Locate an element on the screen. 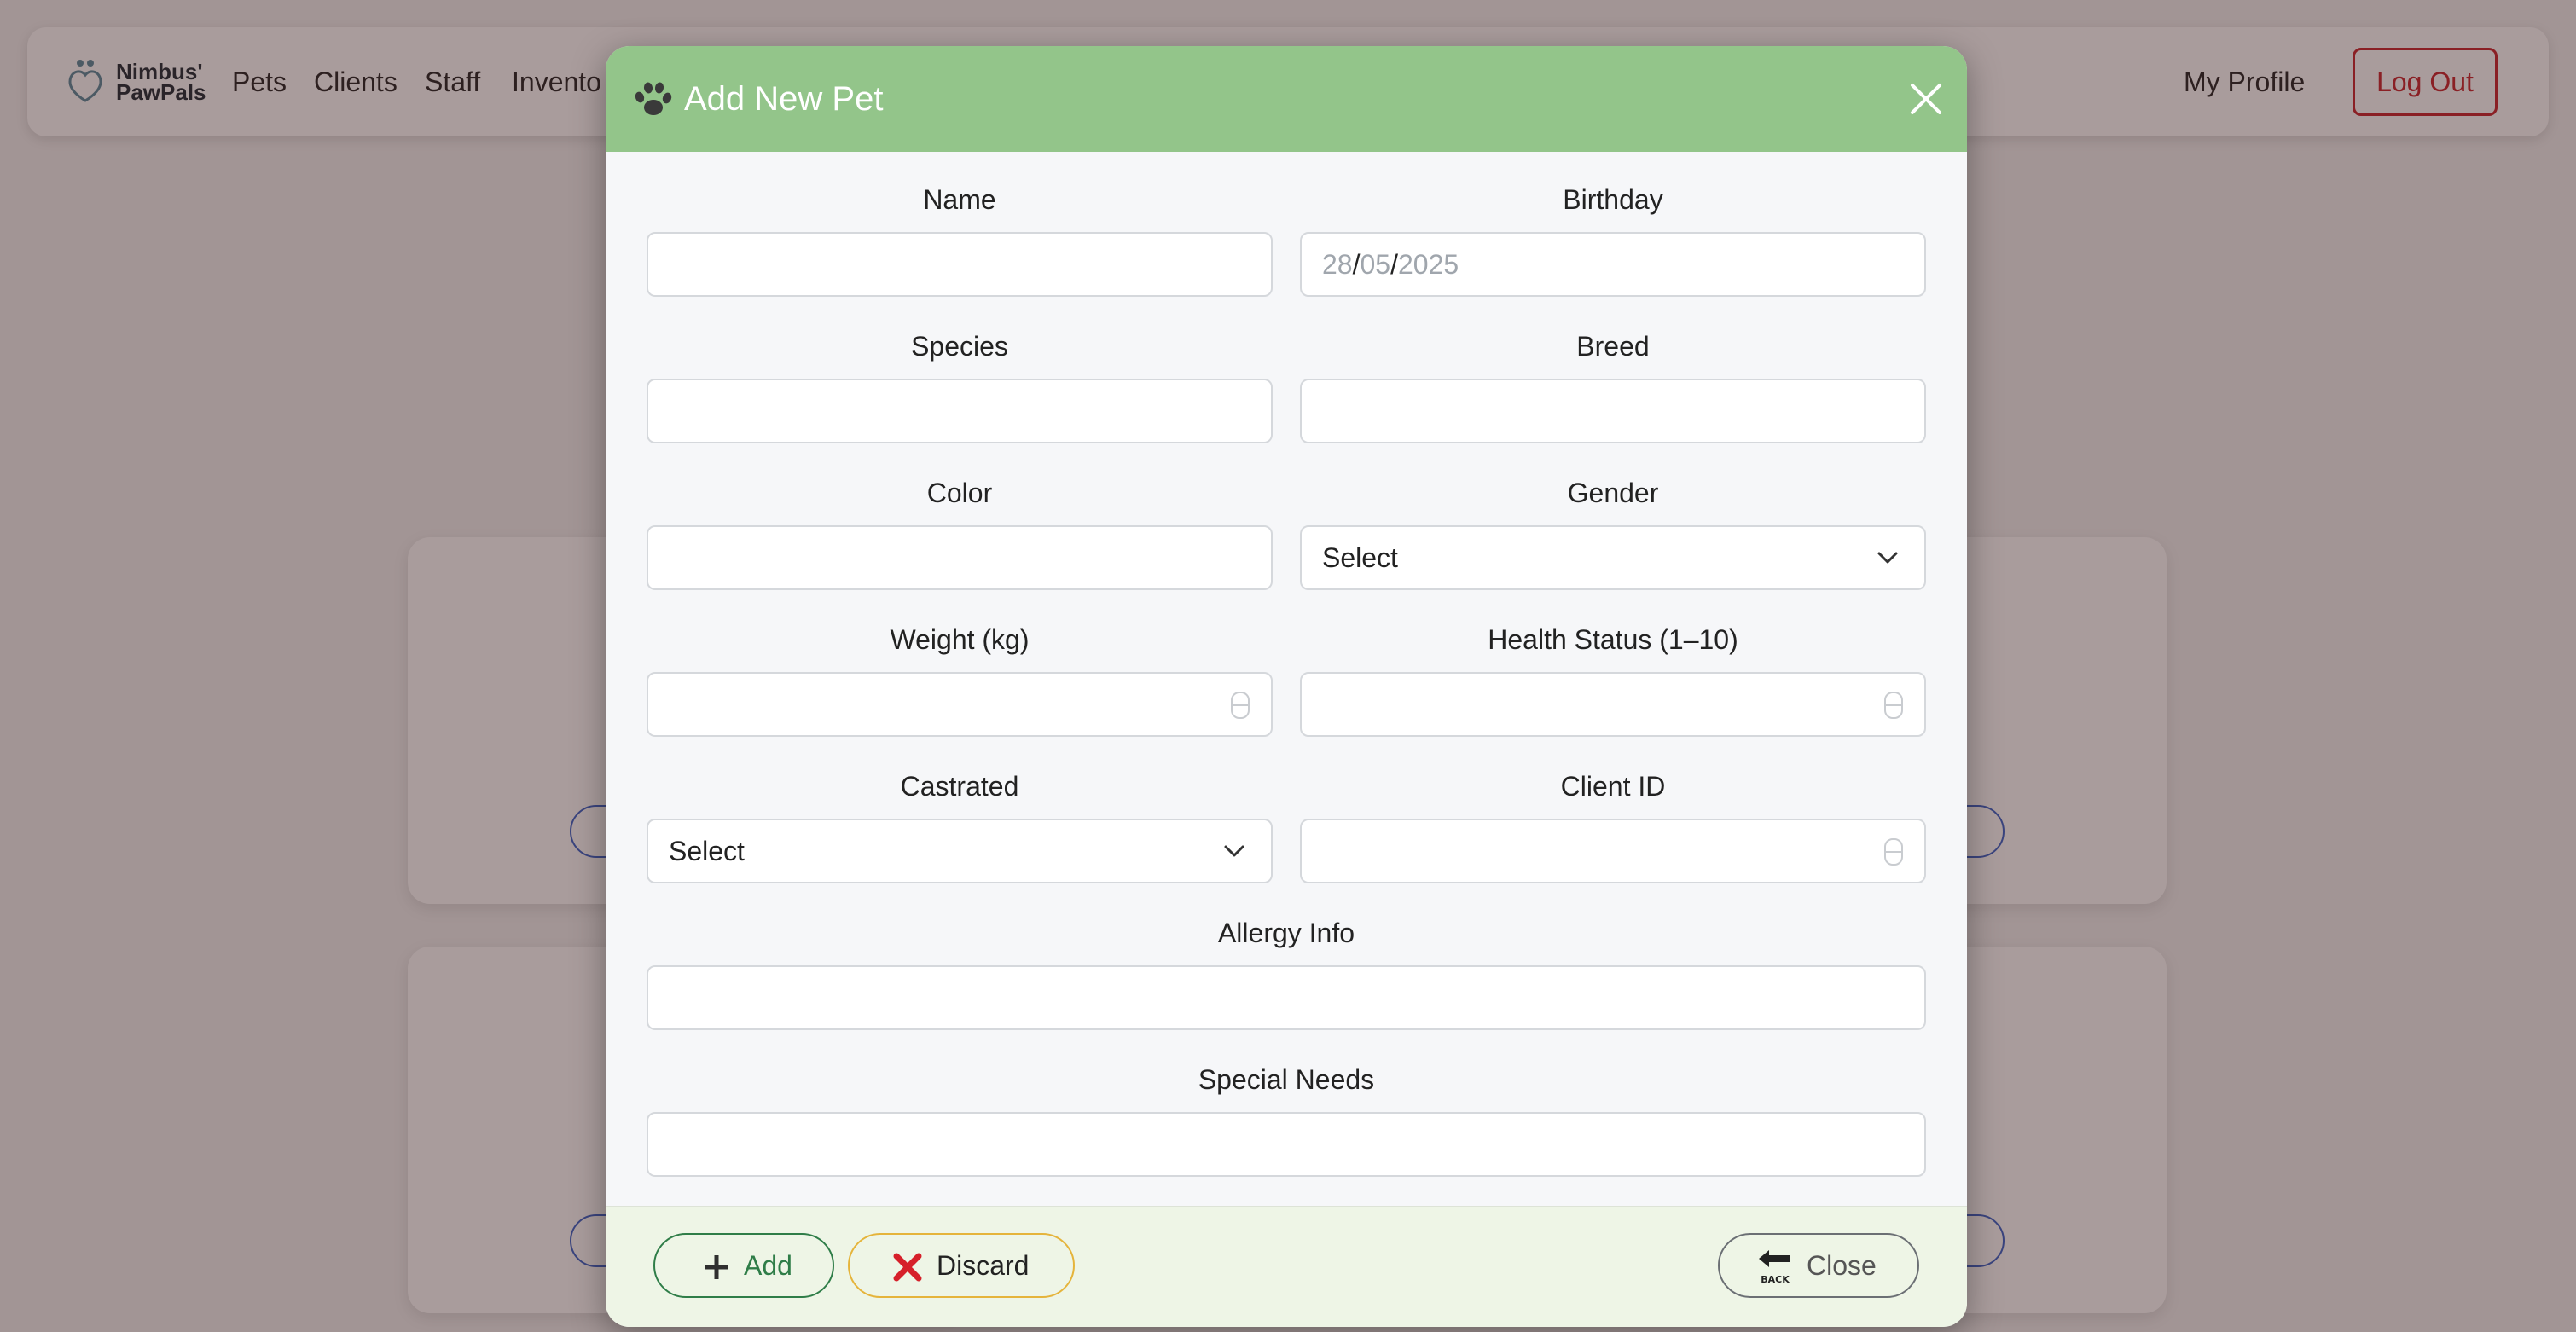 This screenshot has height=1332, width=2576. gender-select: Select is located at coordinates (1613, 557).